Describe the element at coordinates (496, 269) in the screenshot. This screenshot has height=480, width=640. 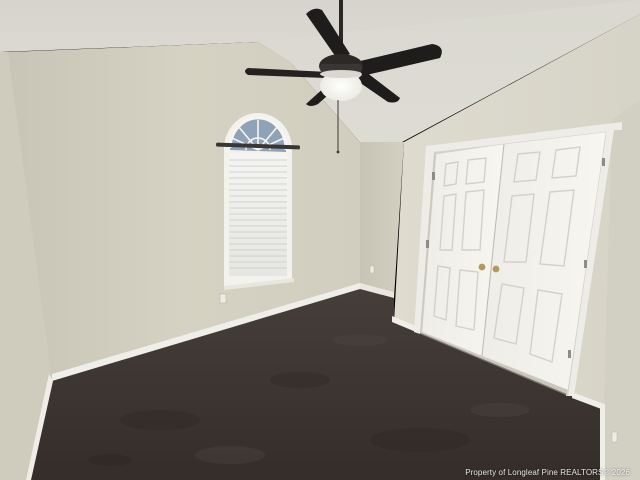
I see `door-knob-right` at that location.